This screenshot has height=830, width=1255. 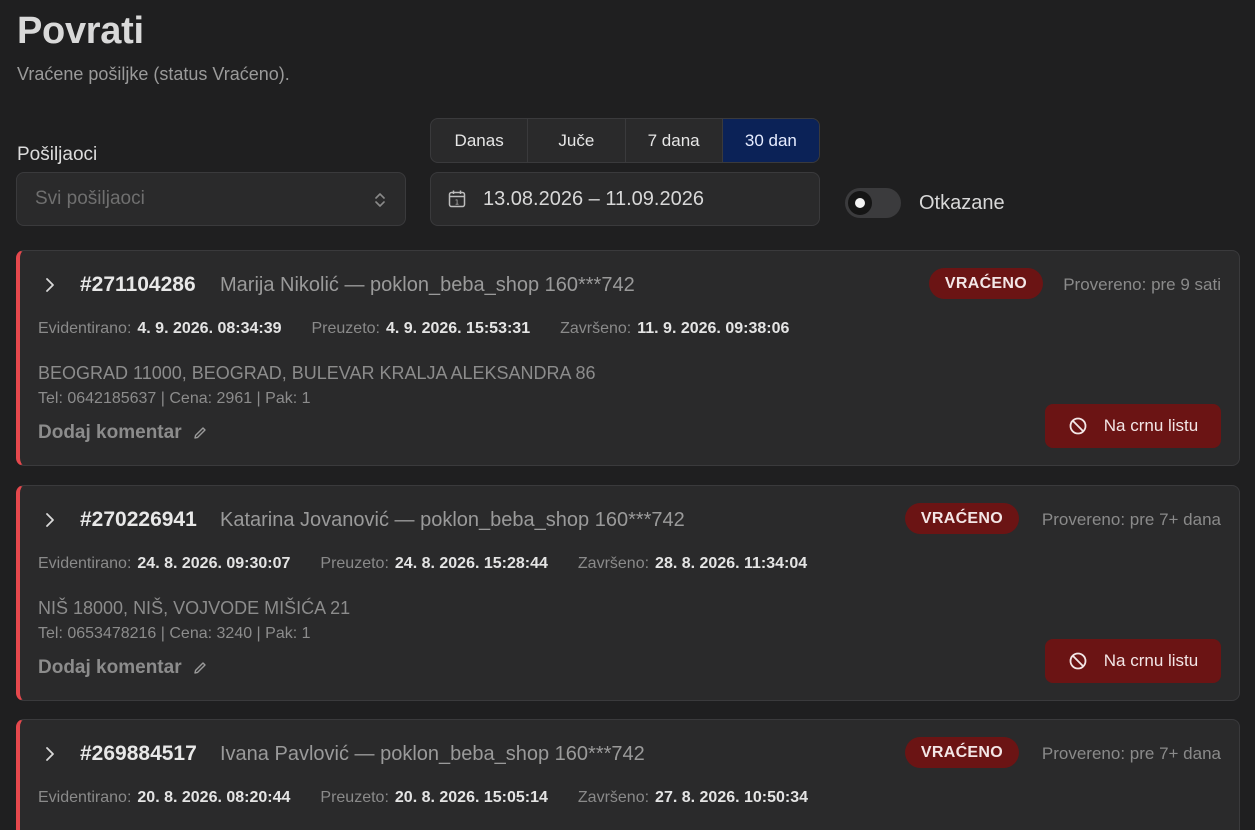 I want to click on chevron-up-down-icon, so click(x=380, y=200).